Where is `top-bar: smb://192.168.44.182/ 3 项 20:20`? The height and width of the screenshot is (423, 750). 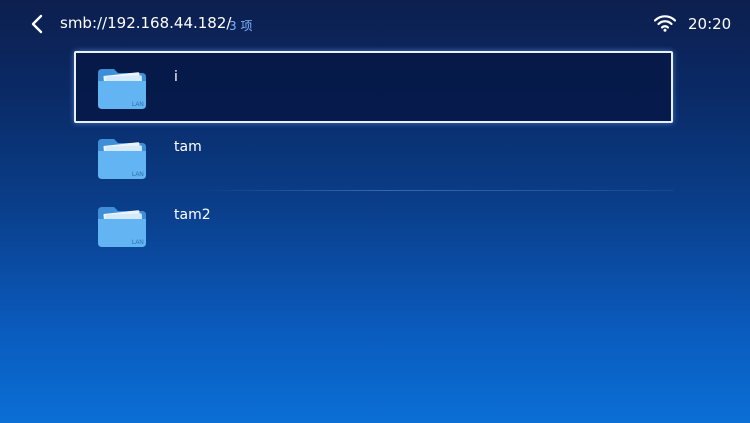 top-bar: smb://192.168.44.182/ 3 项 20:20 is located at coordinates (375, 24).